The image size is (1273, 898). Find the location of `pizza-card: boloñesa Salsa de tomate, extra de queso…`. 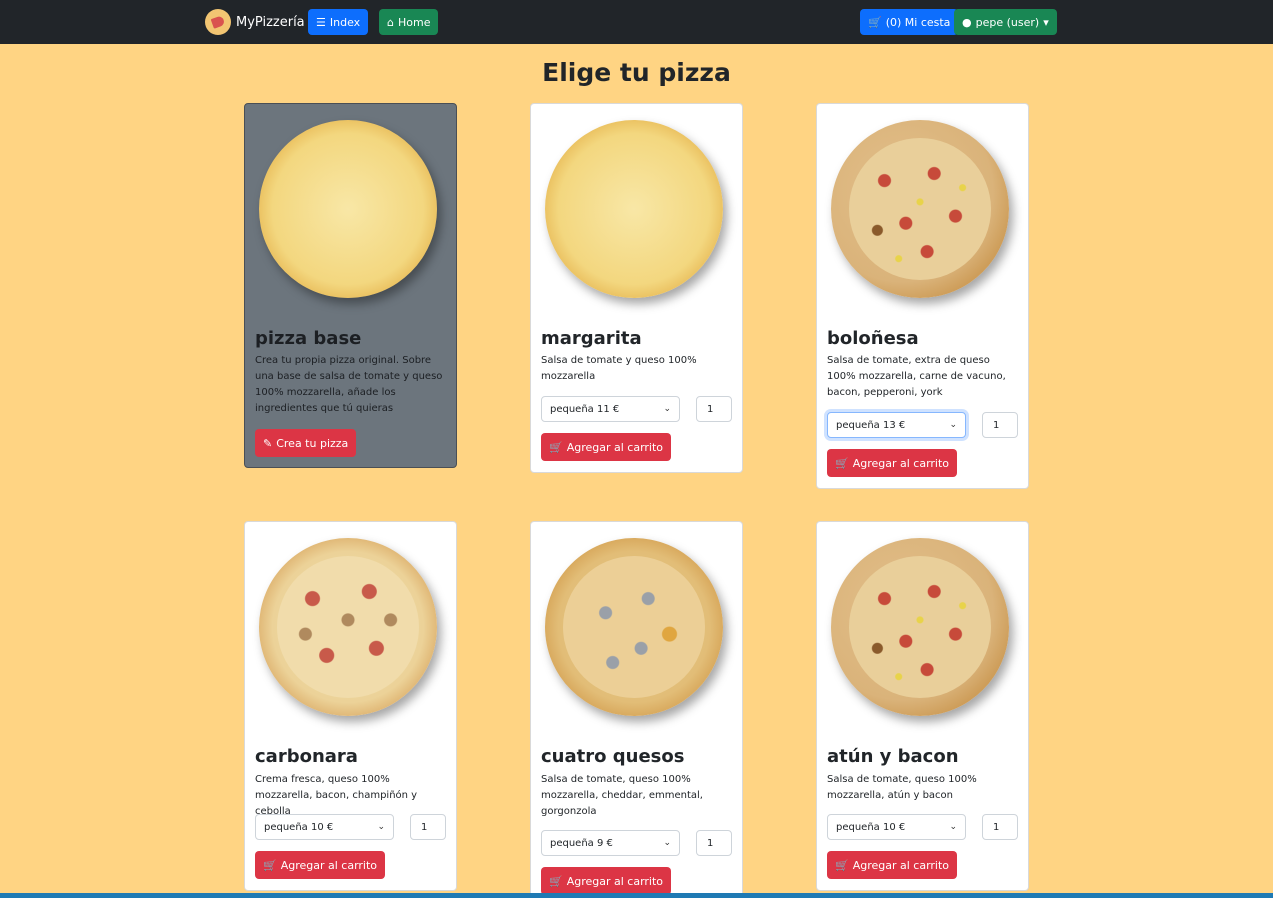

pizza-card: boloñesa Salsa de tomate, extra de queso… is located at coordinates (922, 296).